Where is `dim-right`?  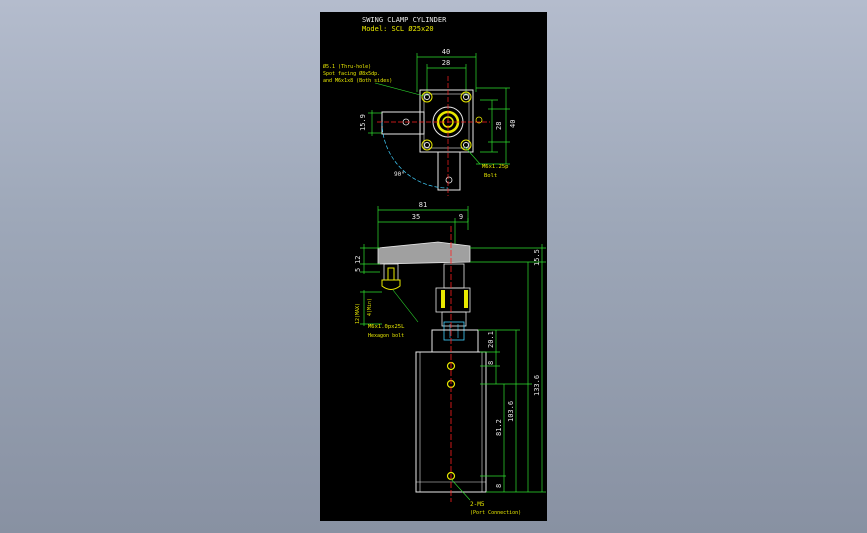 dim-right is located at coordinates (508, 368).